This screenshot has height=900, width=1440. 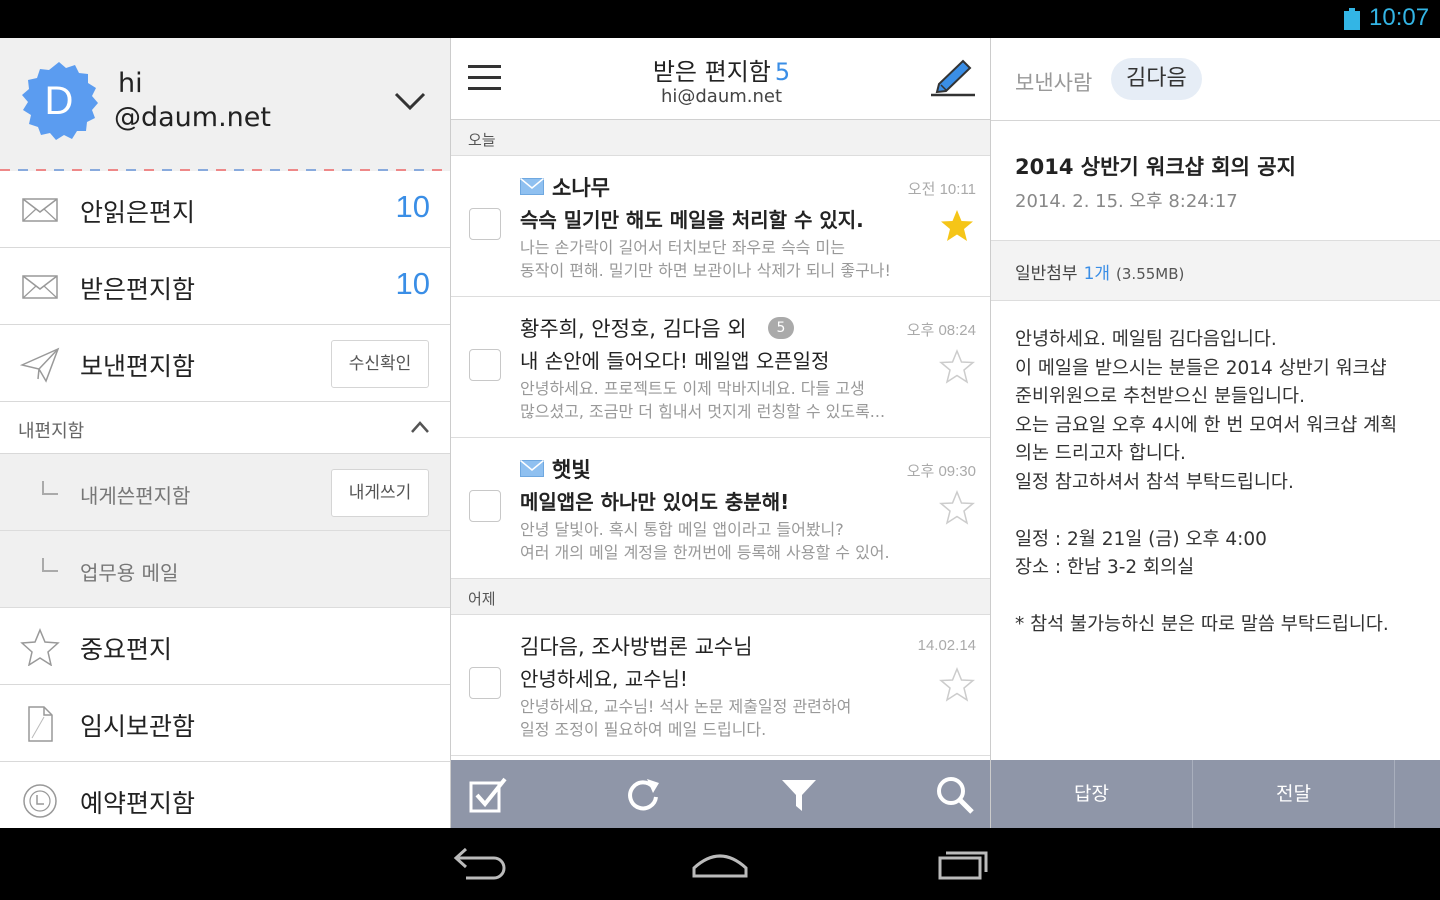 What do you see at coordinates (705, 270) in the screenshot?
I see `mail-preview-line: 동작이 편해. 밀기만 하면 보관이나 삭제가 되니 좋구나!` at bounding box center [705, 270].